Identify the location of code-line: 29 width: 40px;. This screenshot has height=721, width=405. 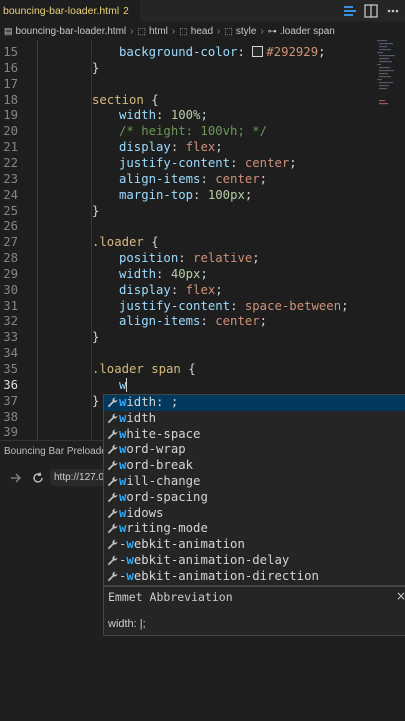
(202, 274).